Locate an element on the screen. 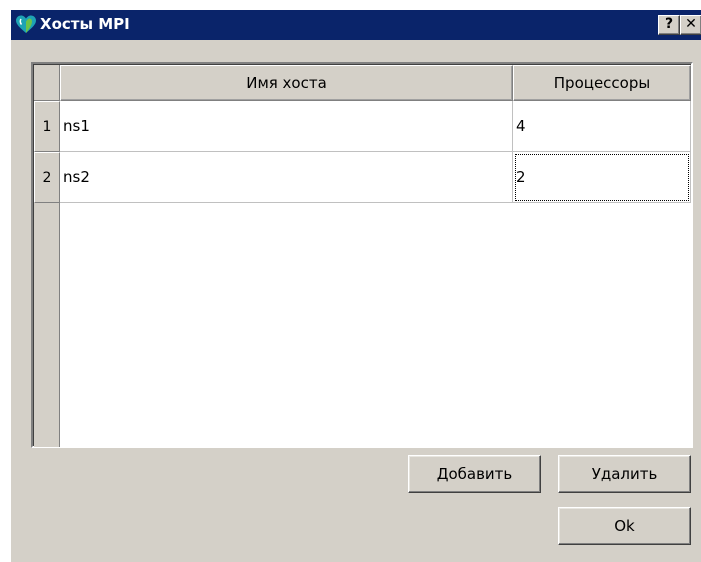 The width and height of the screenshot is (701, 562). close-button: ✕ is located at coordinates (690, 25).